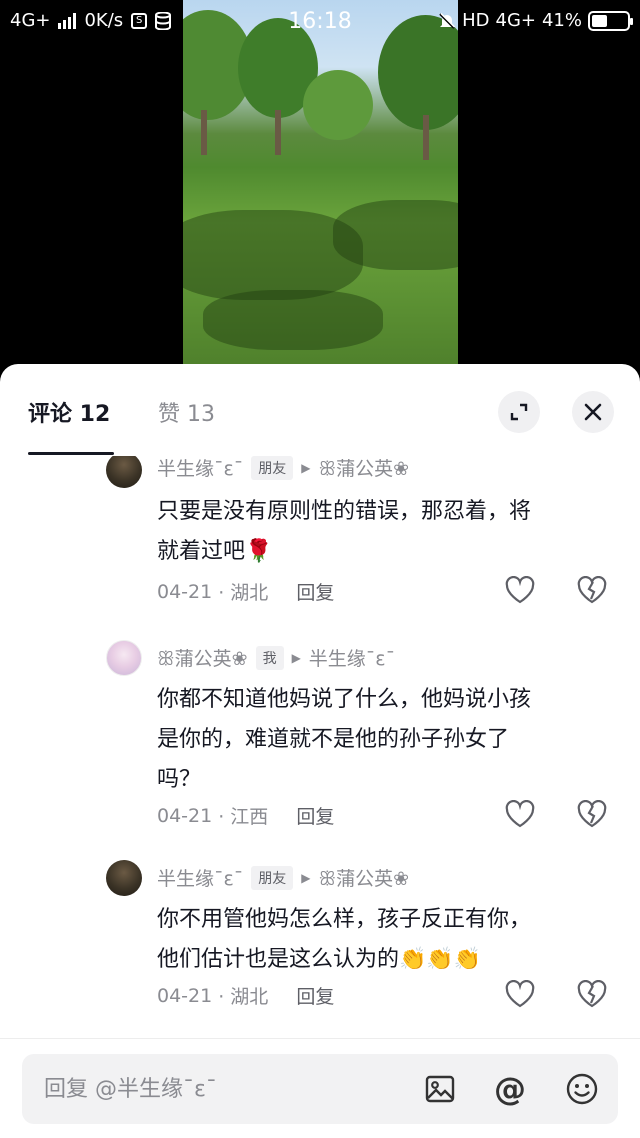 The height and width of the screenshot is (1138, 640). I want to click on comment-text-line: 只要是没有原则性的错误，那忍着，将, so click(344, 511).